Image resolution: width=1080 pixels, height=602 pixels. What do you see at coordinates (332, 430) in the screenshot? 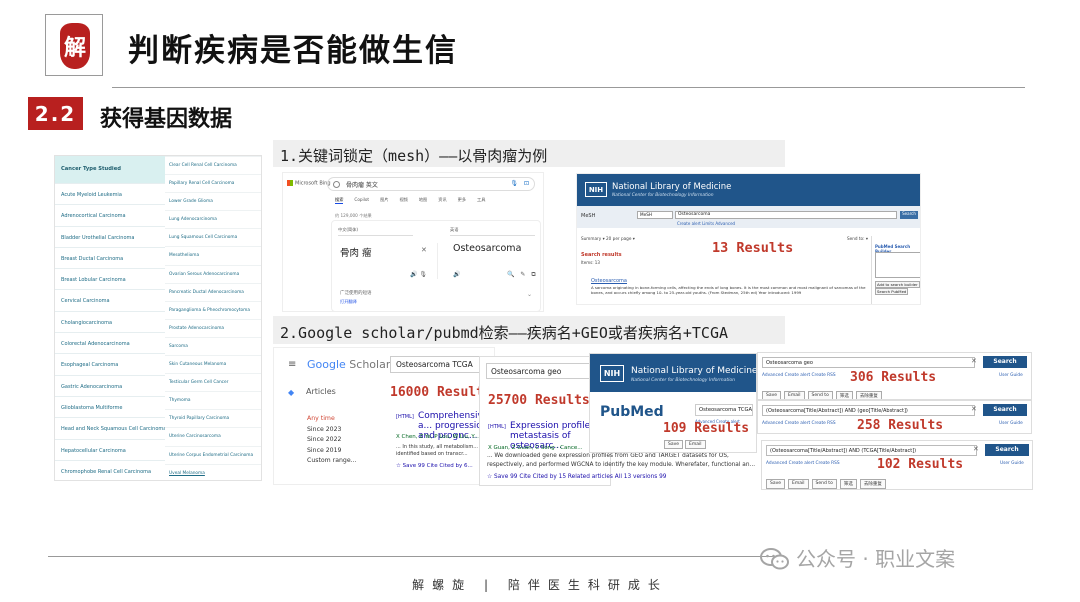
I see `year-filter-item: Since 2023` at bounding box center [332, 430].